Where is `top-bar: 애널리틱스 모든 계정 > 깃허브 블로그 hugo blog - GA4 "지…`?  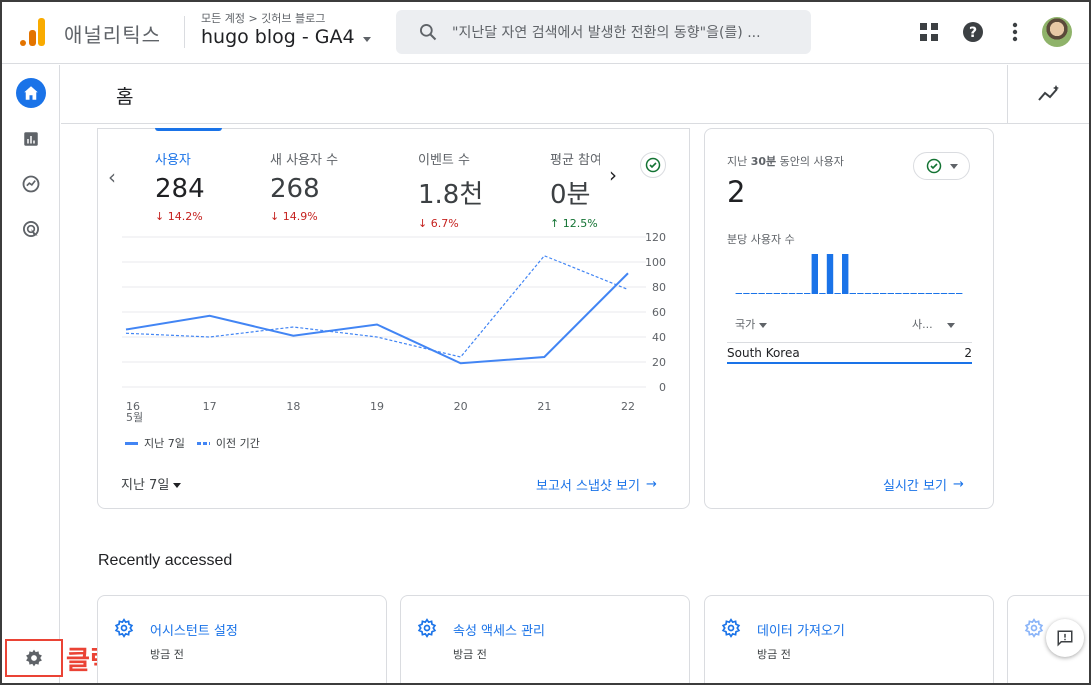 top-bar: 애널리틱스 모든 계정 > 깃허브 블로그 hugo blog - GA4 "지… is located at coordinates (545, 33).